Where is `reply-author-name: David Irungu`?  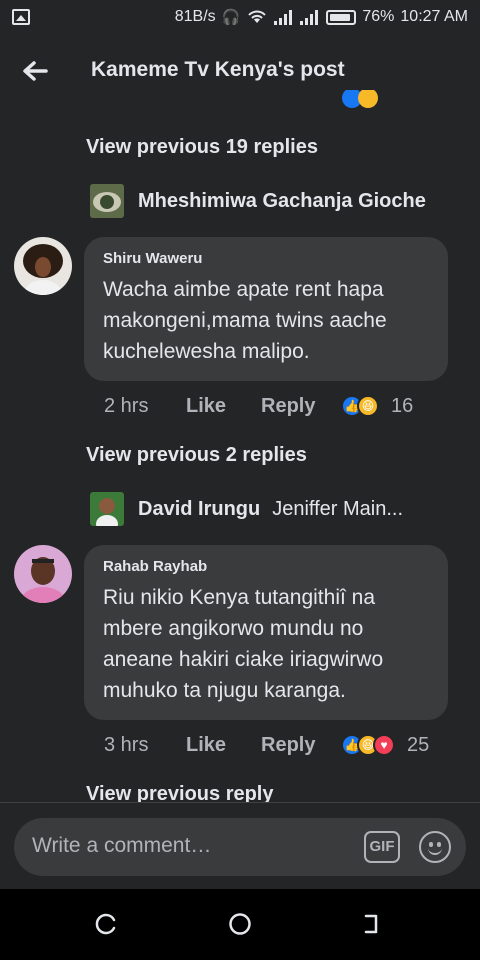
reply-author-name: David Irungu is located at coordinates (199, 509).